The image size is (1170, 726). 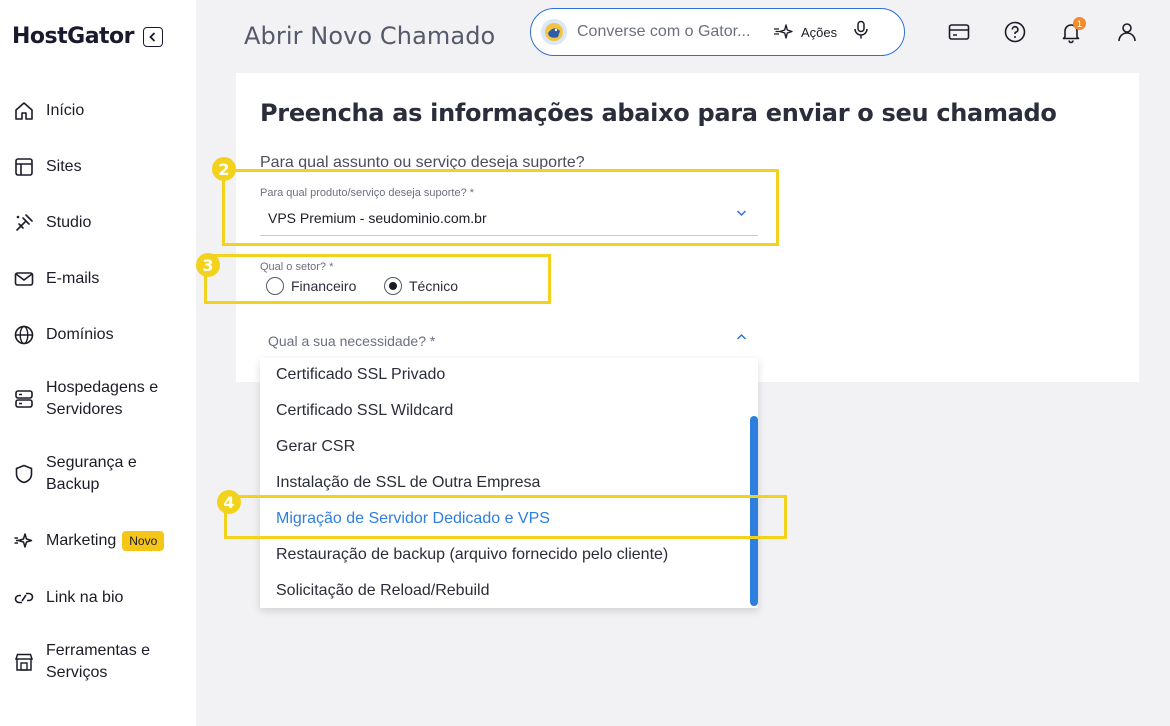 What do you see at coordinates (80, 334) in the screenshot?
I see `sidebar-item-label: Domínios` at bounding box center [80, 334].